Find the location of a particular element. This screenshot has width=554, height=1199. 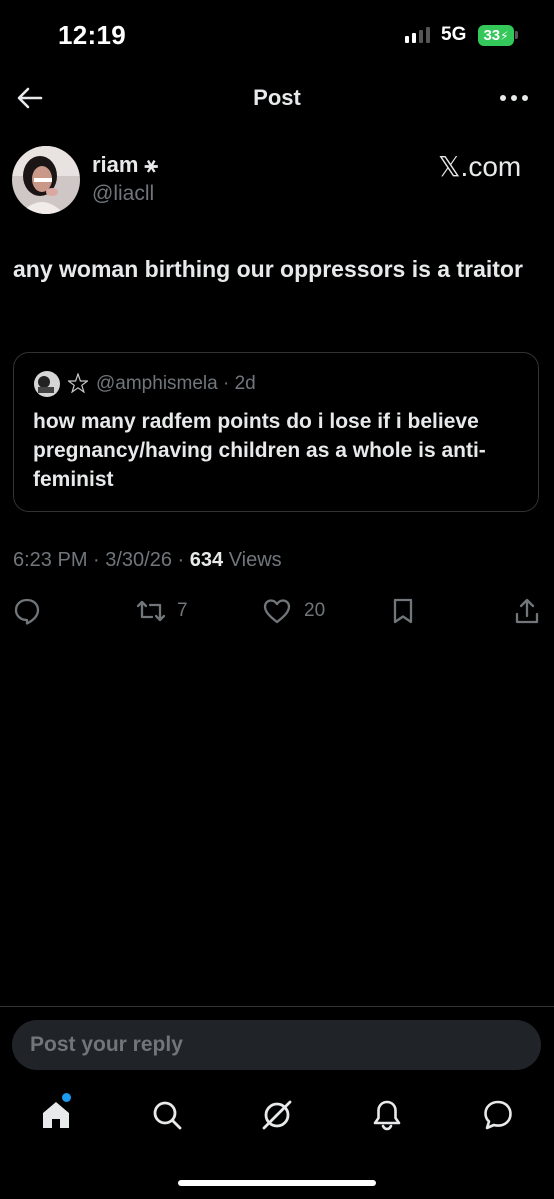

page-title: Post is located at coordinates (277, 97).